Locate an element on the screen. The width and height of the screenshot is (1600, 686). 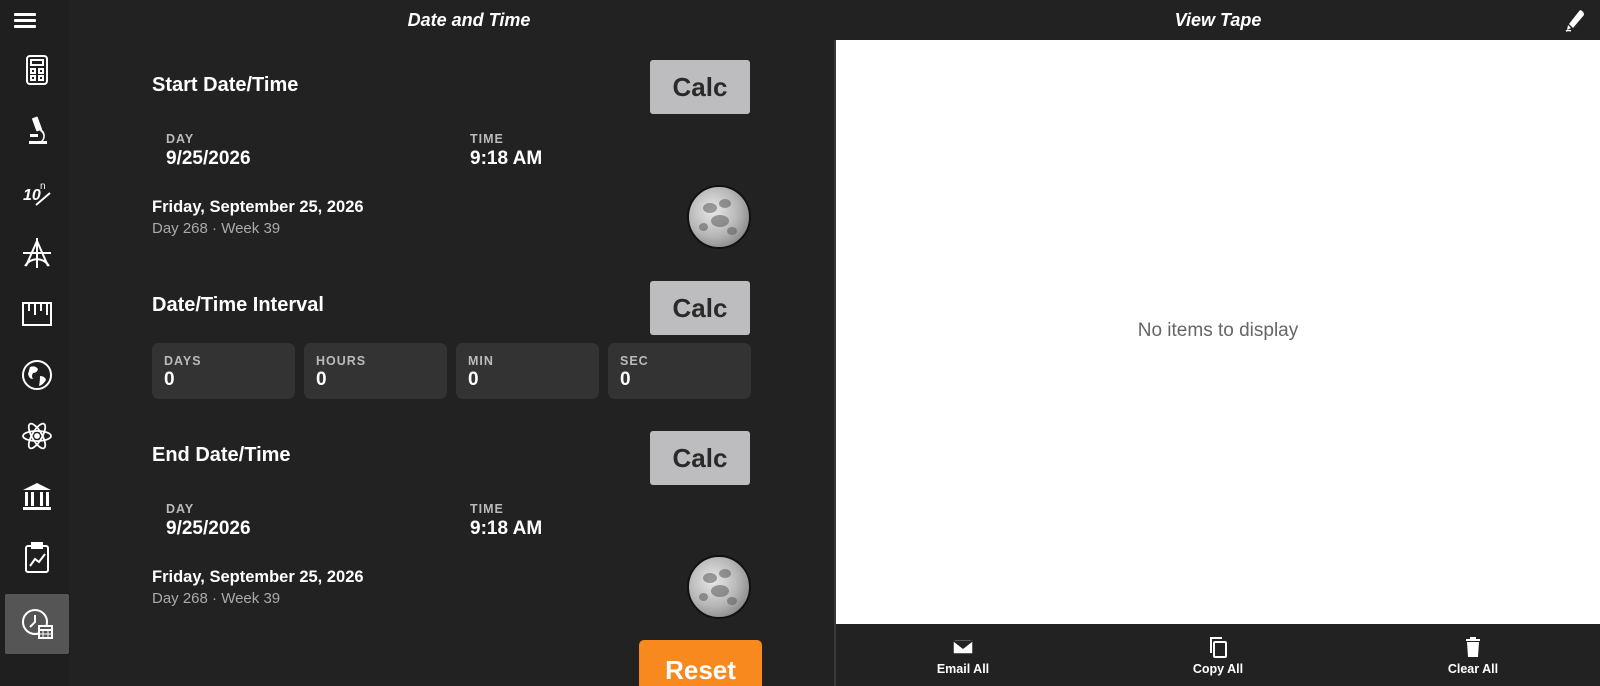
days-field: DAYS 0 is located at coordinates (223, 371).